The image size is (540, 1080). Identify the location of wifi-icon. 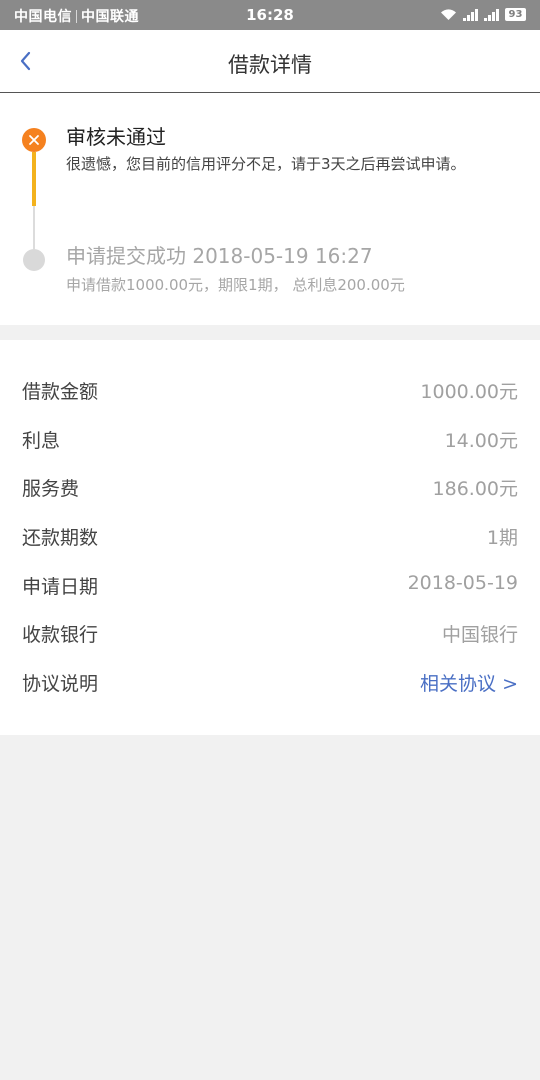
(448, 14).